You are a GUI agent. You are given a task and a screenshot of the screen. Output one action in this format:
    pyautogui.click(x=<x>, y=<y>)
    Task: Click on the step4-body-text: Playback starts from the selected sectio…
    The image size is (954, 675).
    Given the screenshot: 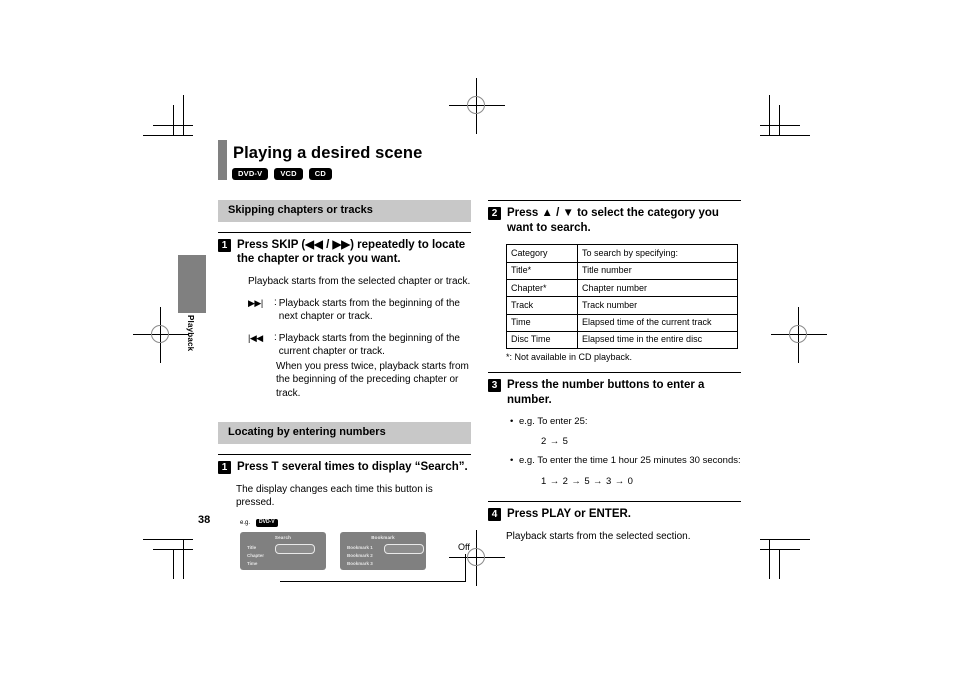 What is the action you would take?
    pyautogui.click(x=598, y=536)
    